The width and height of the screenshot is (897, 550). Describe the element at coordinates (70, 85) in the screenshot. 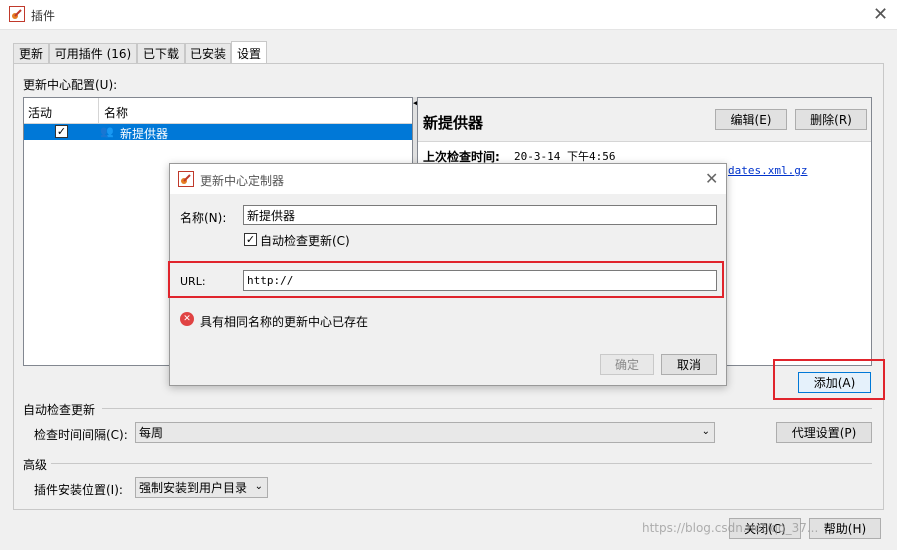

I see `update-center-label: 更新中心配置(U):` at that location.